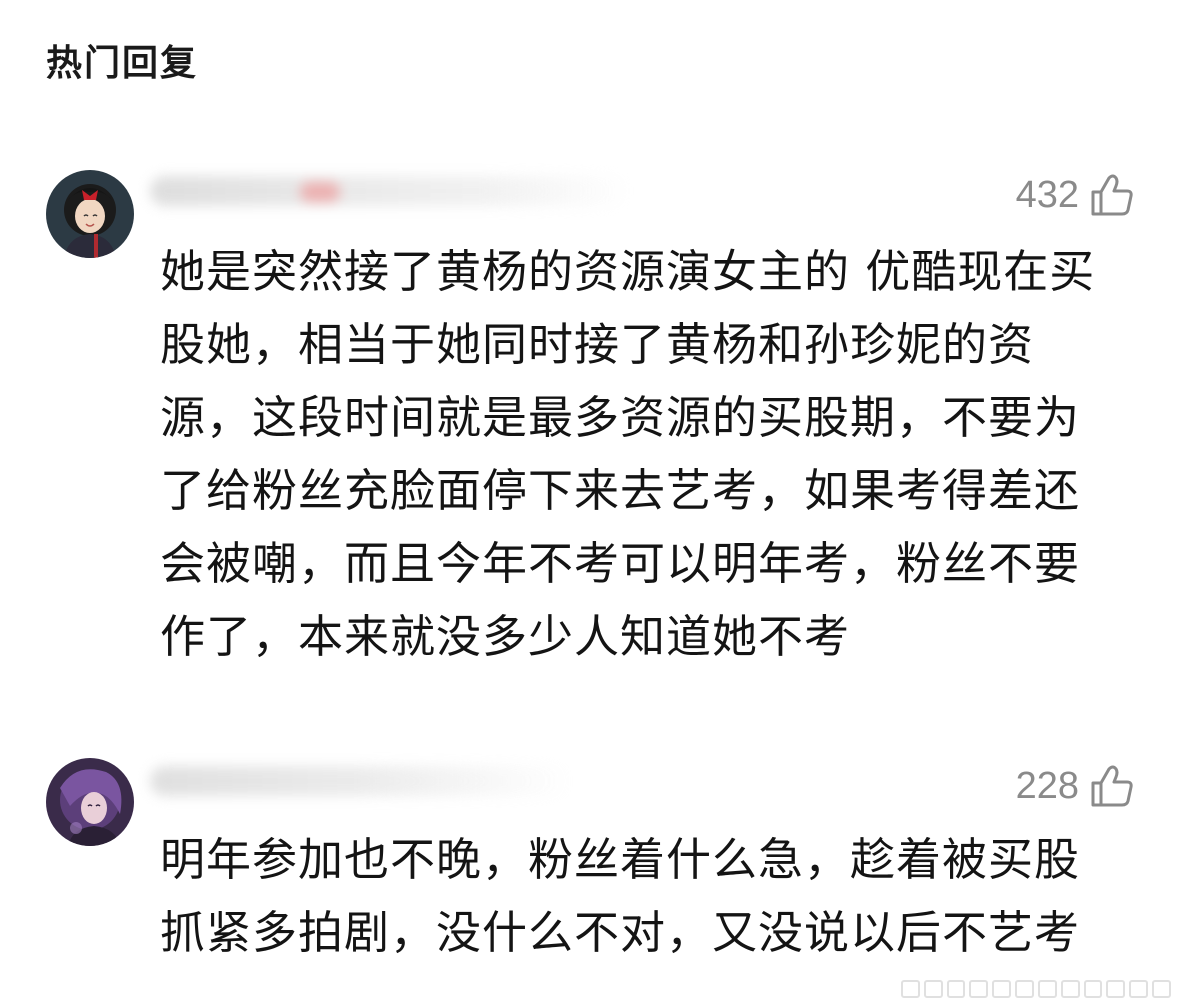 This screenshot has width=1179, height=1008. What do you see at coordinates (122, 63) in the screenshot?
I see `section-title: 热门回复` at bounding box center [122, 63].